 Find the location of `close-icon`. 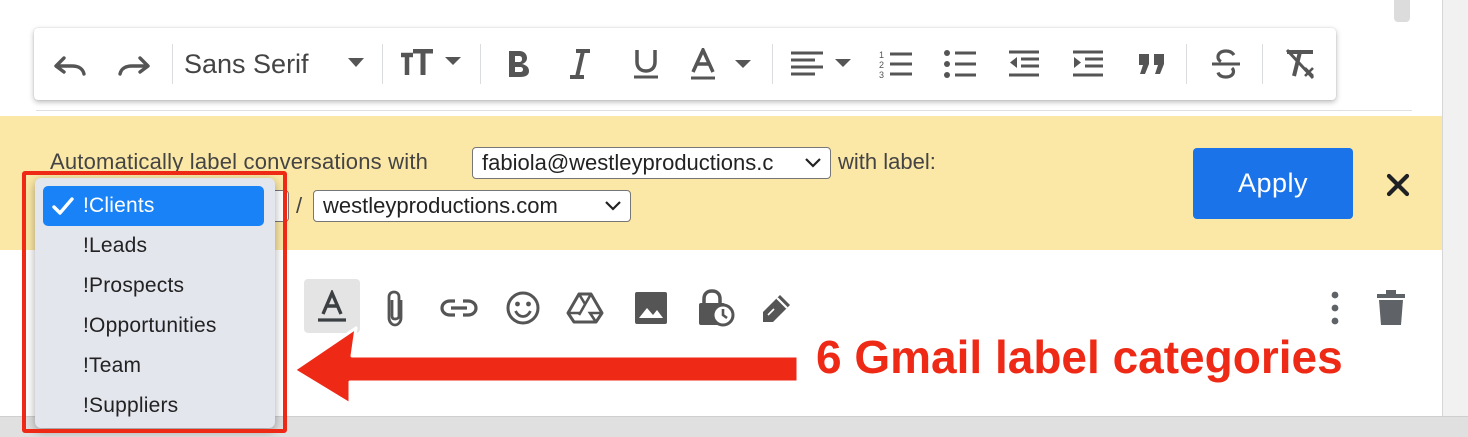

close-icon is located at coordinates (1398, 187).